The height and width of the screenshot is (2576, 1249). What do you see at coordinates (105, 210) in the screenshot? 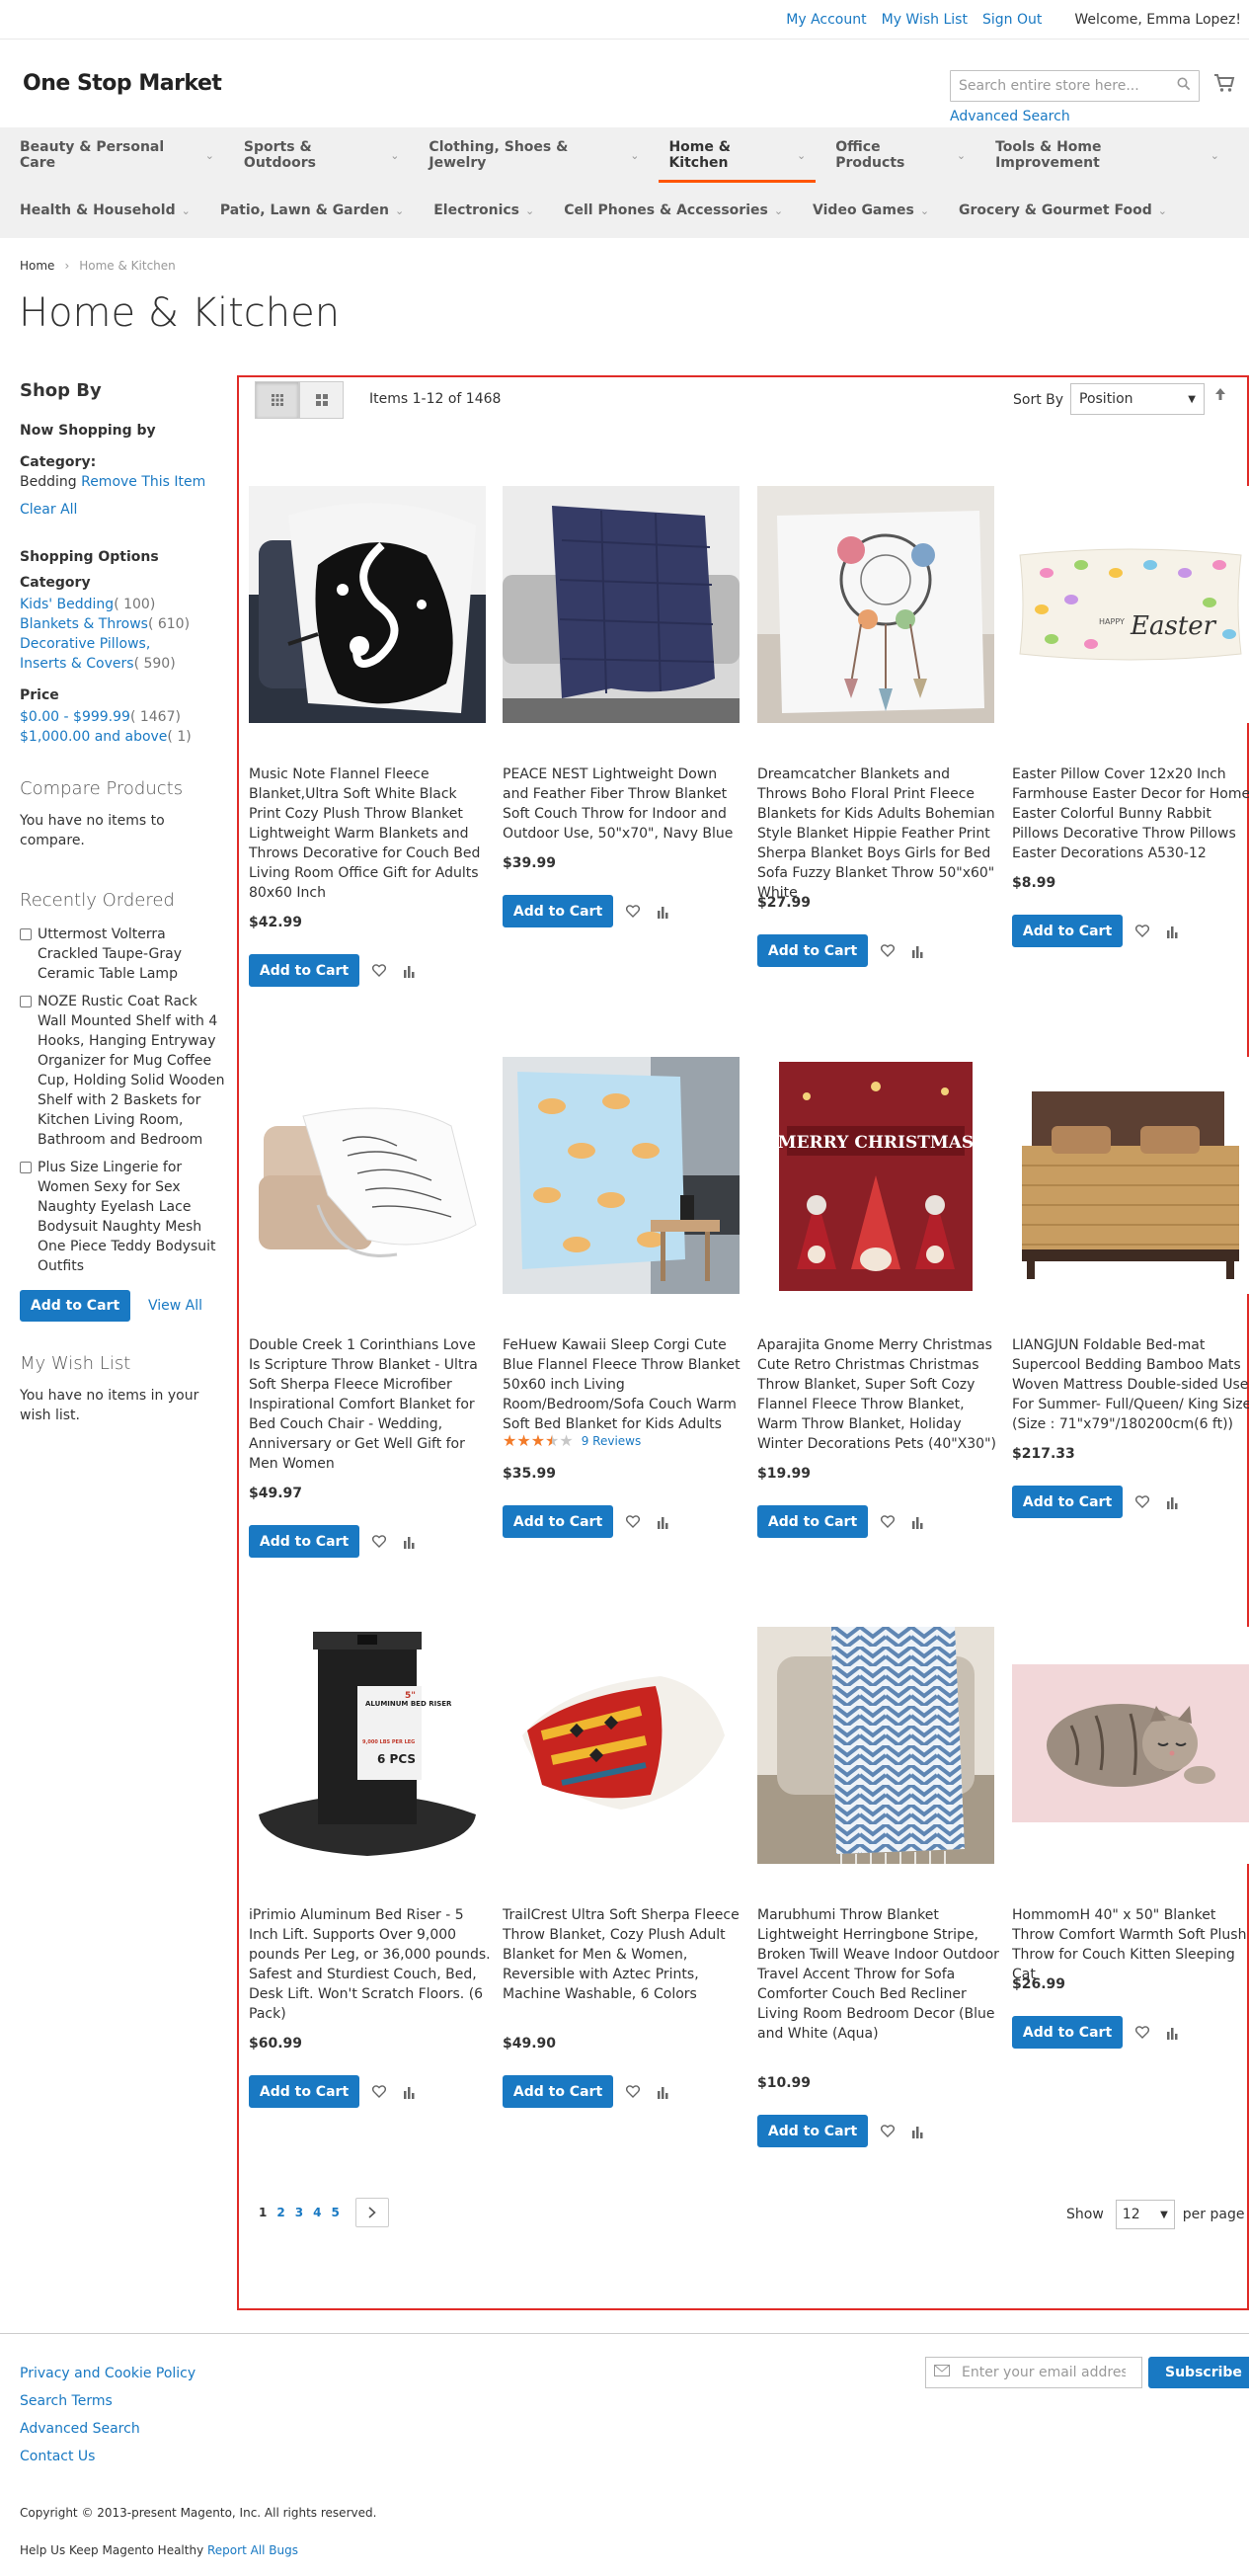
I see `nav-item-health: Health & Household ⌄` at bounding box center [105, 210].